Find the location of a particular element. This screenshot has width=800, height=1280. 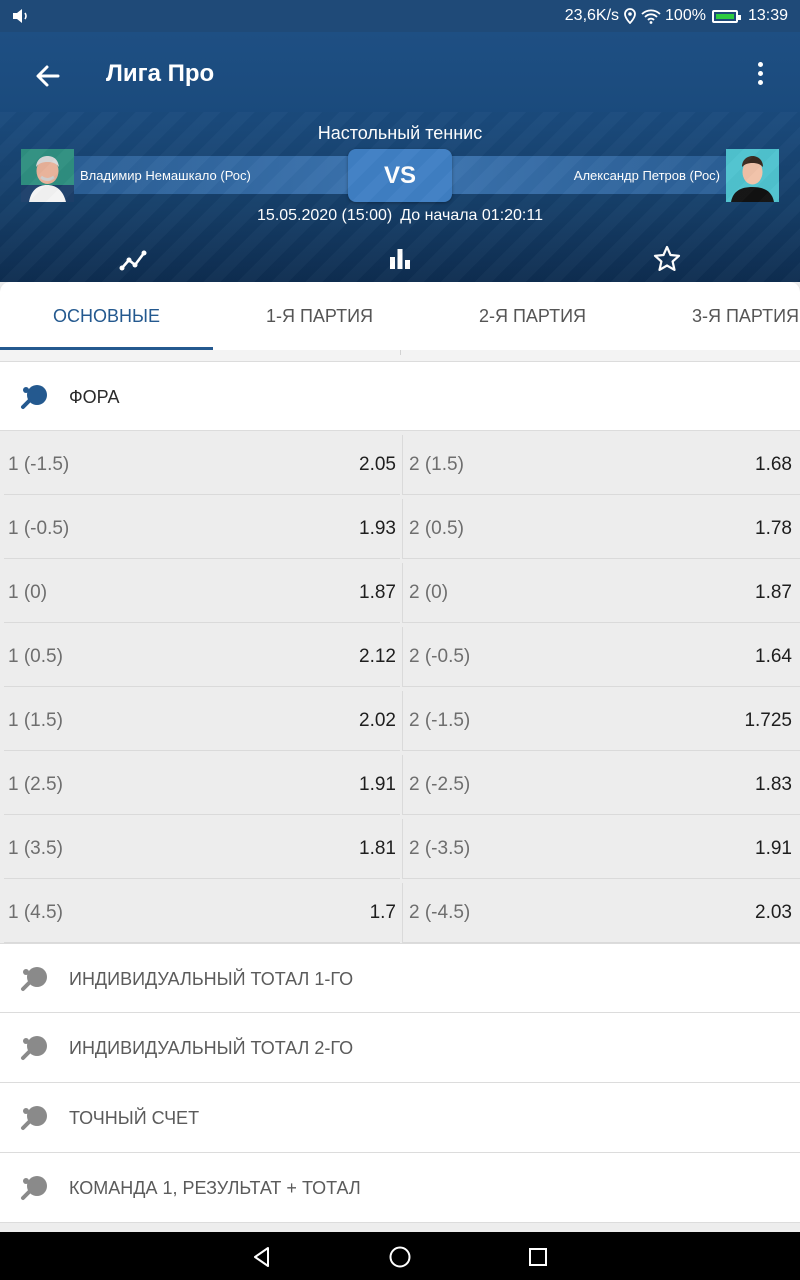

odds-row: 1 (3.5) 1.81 2 (-3.5) 1.91 is located at coordinates (400, 847).